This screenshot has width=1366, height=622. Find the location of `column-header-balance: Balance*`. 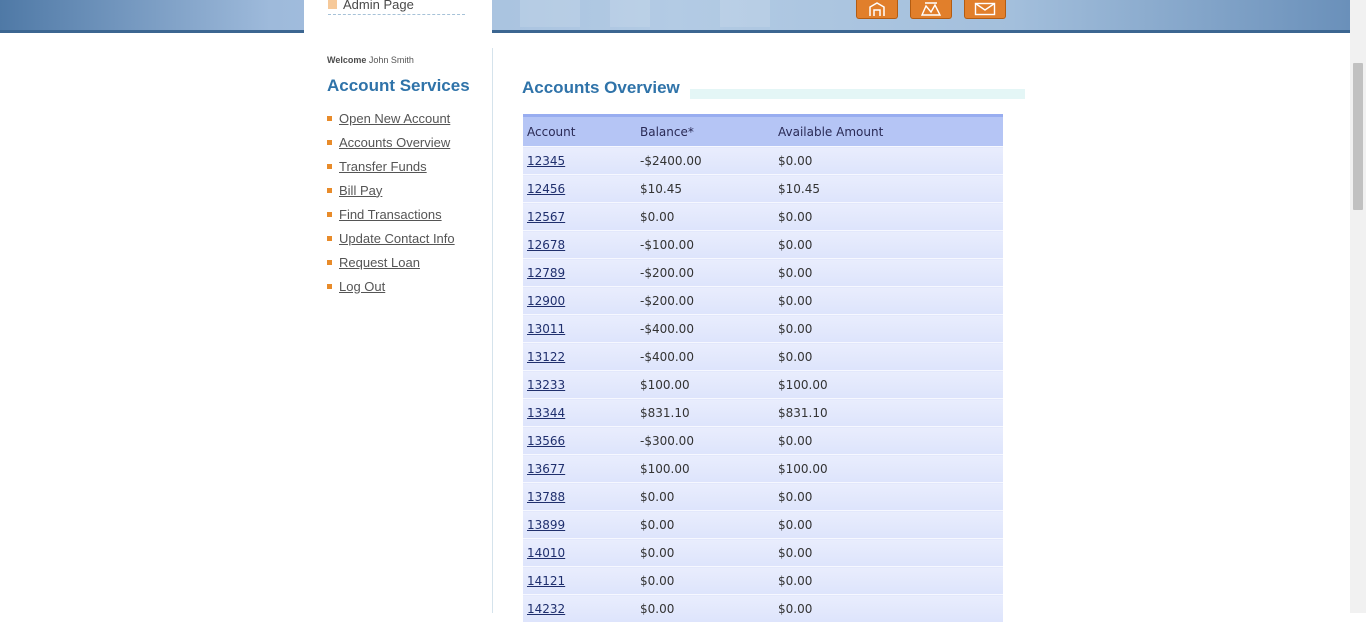

column-header-balance: Balance* is located at coordinates (705, 131).